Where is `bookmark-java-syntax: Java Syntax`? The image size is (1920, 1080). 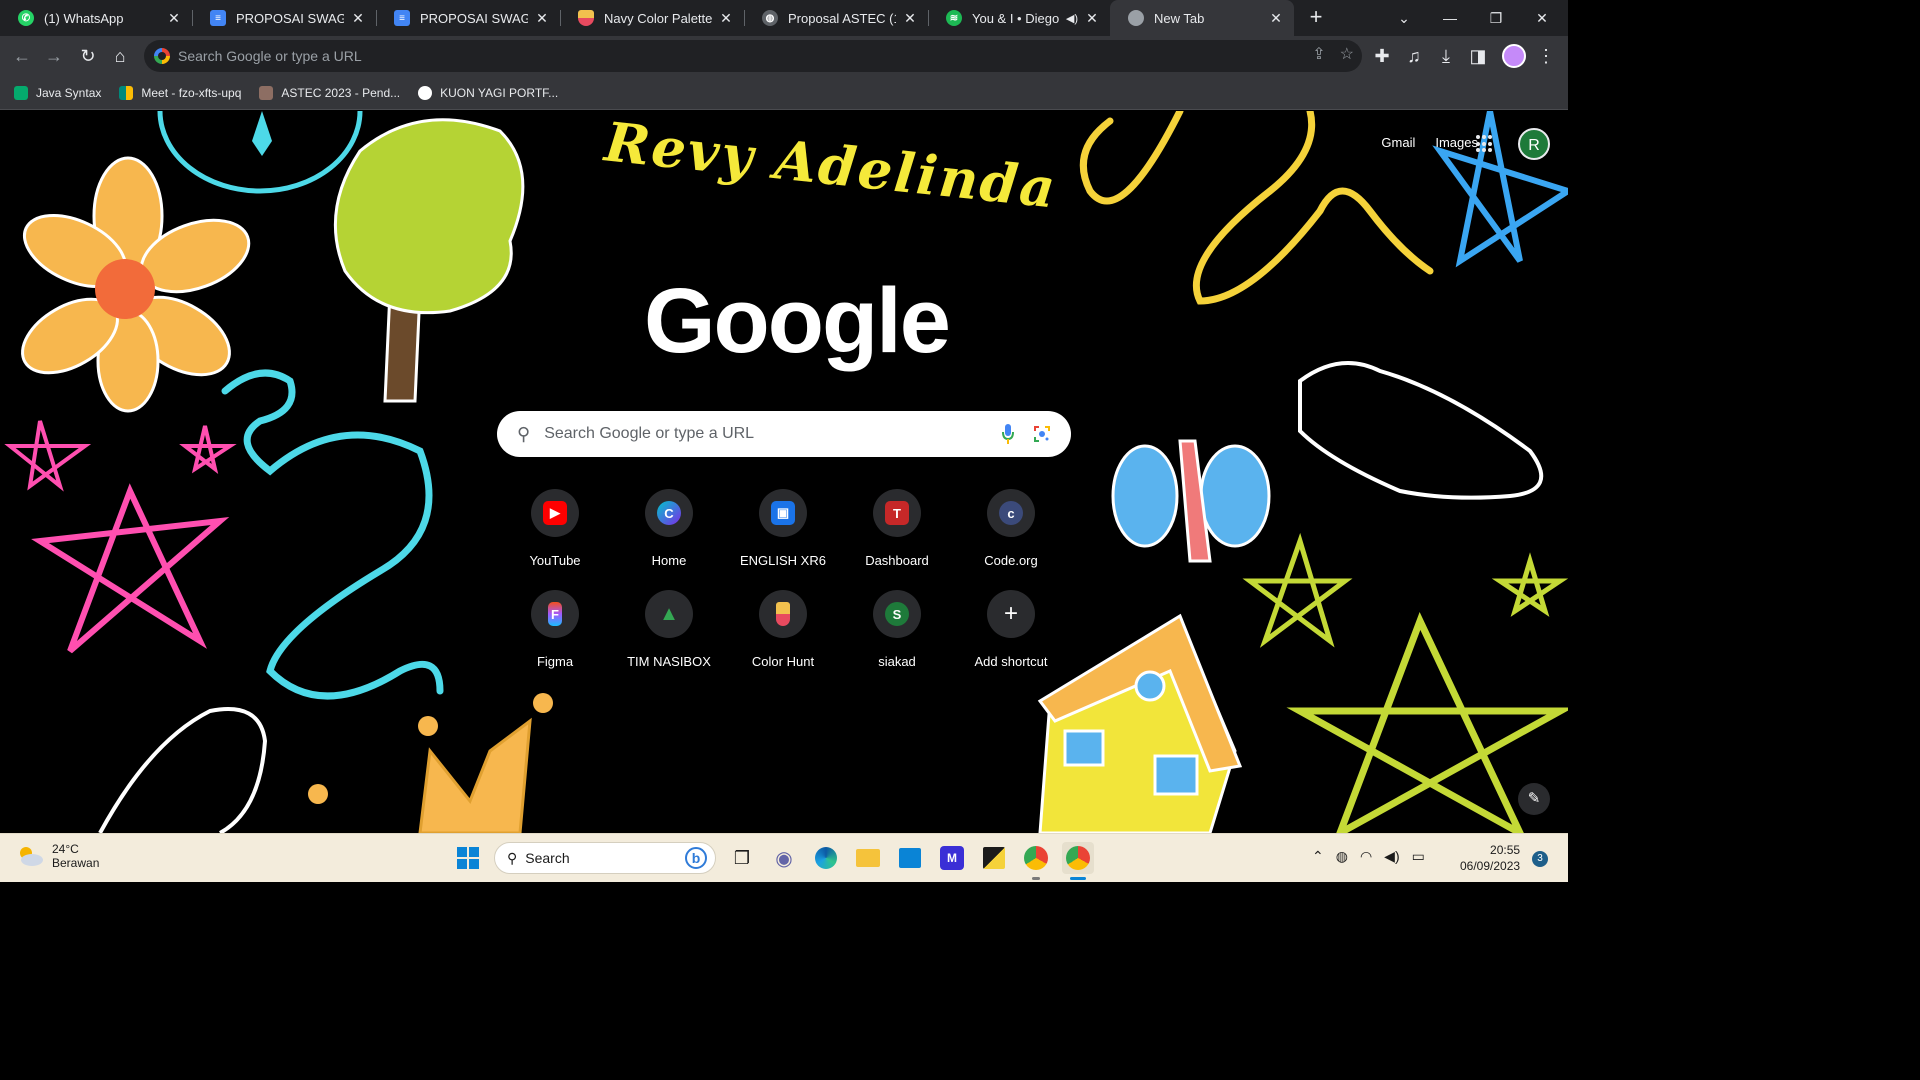
bookmark-java-syntax: Java Syntax is located at coordinates (58, 92).